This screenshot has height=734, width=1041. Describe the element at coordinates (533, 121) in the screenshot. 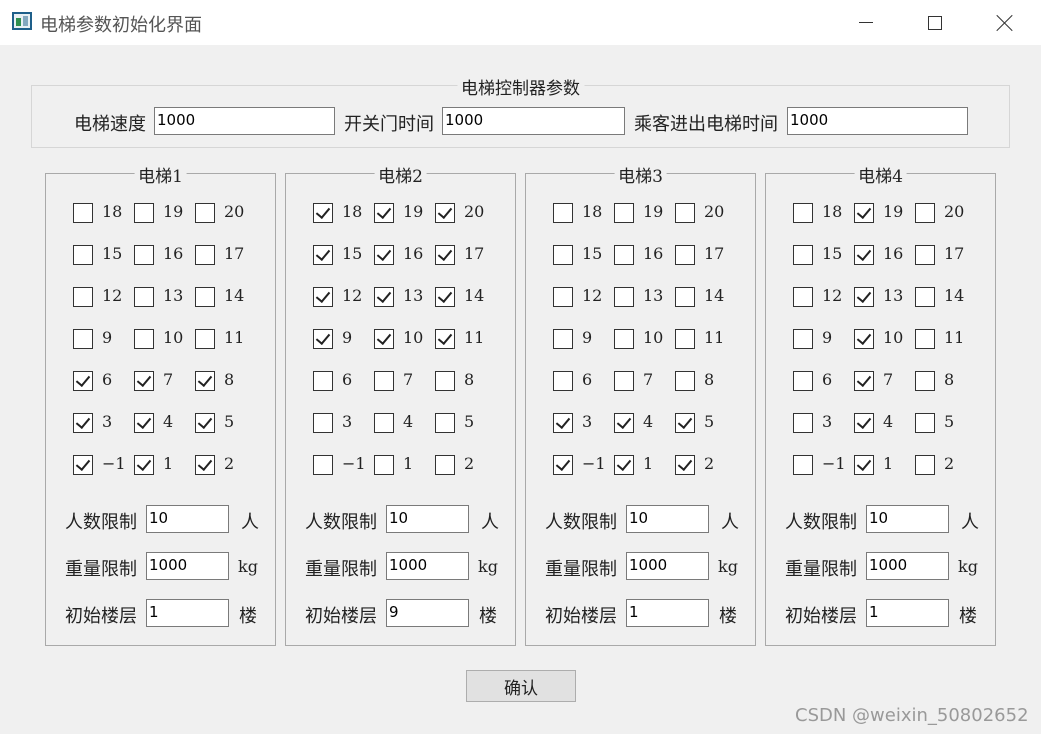

I see `door-time-input: 1000` at that location.